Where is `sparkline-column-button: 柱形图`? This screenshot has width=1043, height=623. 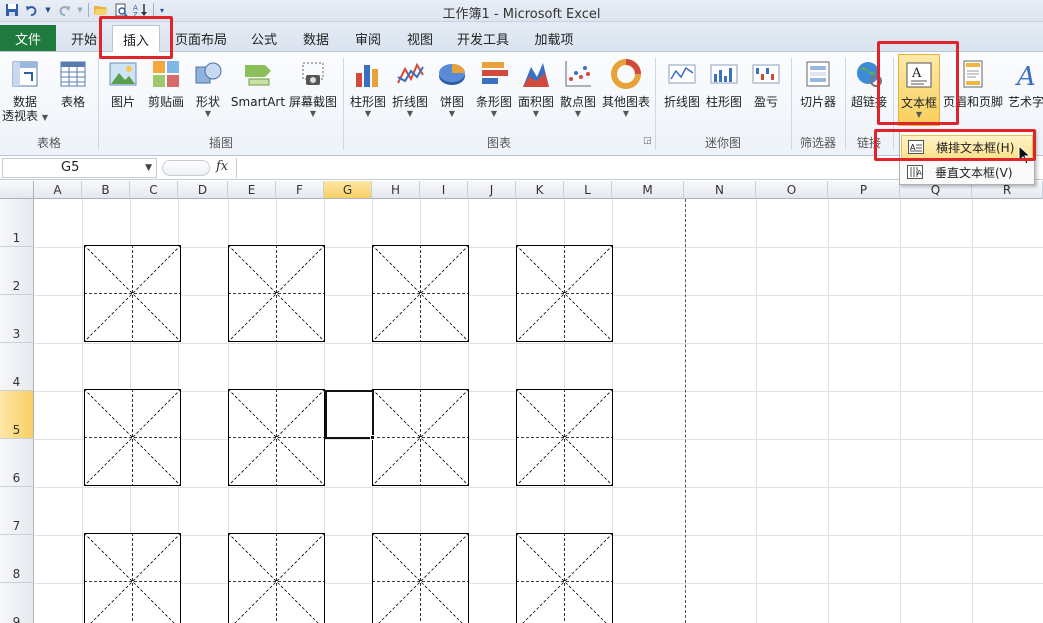
sparkline-column-button: 柱形图 is located at coordinates (724, 93).